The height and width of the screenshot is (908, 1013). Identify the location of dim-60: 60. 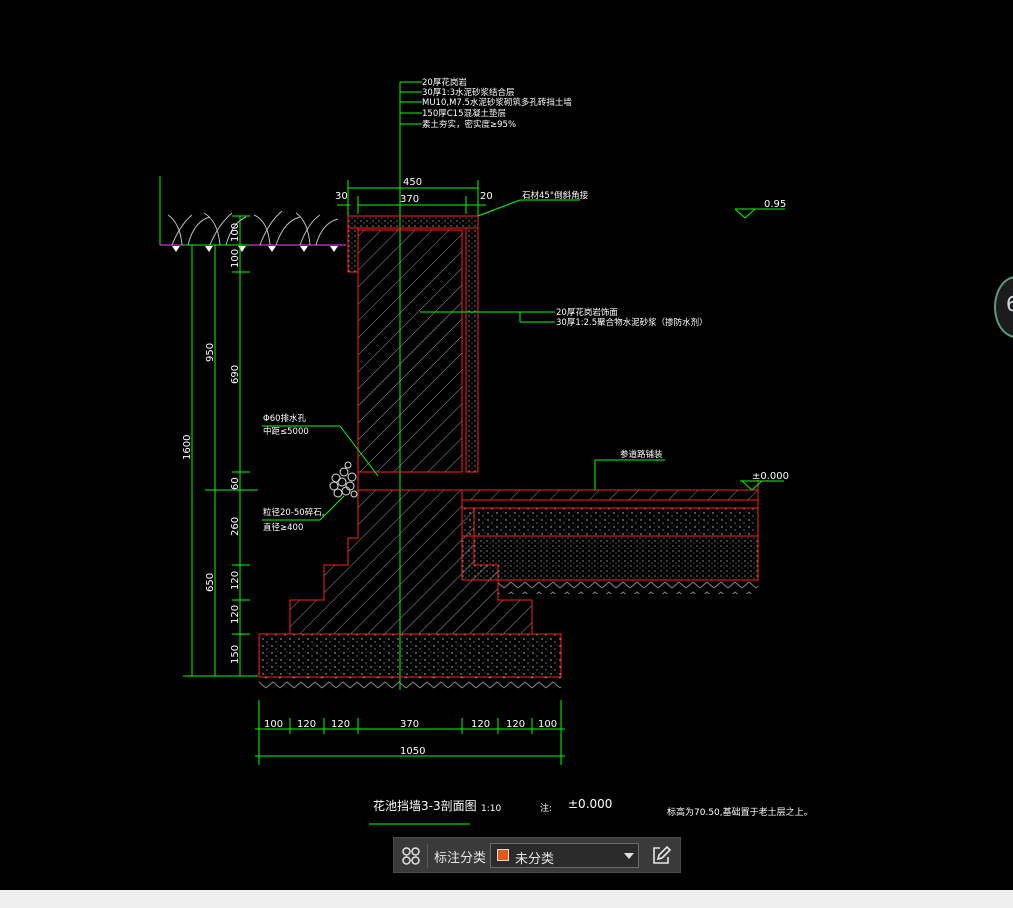
(235, 483).